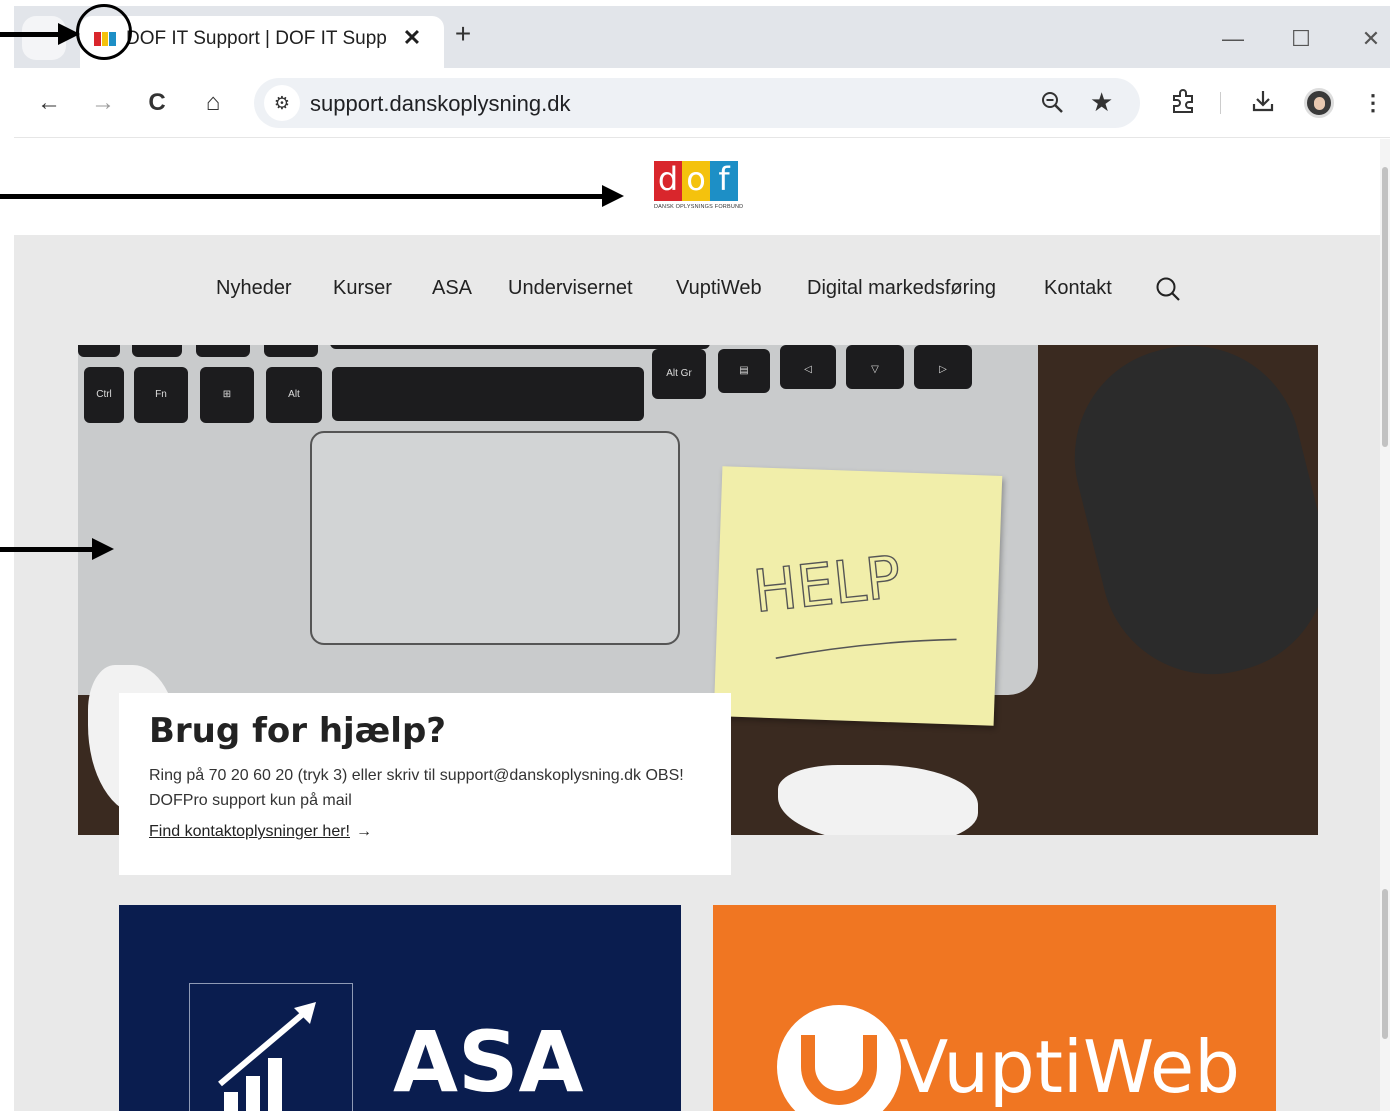  What do you see at coordinates (719, 288) in the screenshot?
I see `nav-item-vuptiweb: VuptiWeb` at bounding box center [719, 288].